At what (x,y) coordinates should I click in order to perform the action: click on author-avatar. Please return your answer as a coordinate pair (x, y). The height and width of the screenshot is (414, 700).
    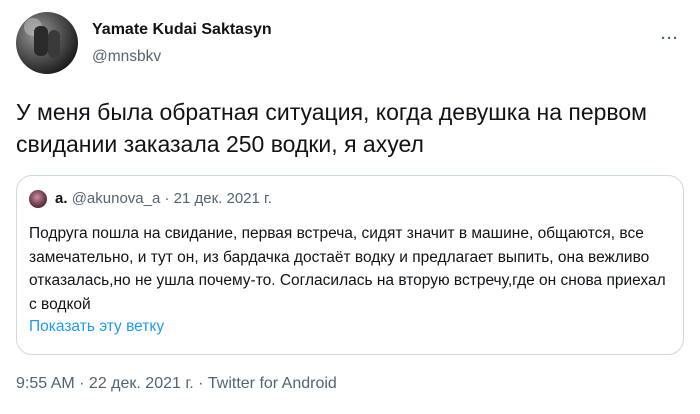
    Looking at the image, I should click on (47, 43).